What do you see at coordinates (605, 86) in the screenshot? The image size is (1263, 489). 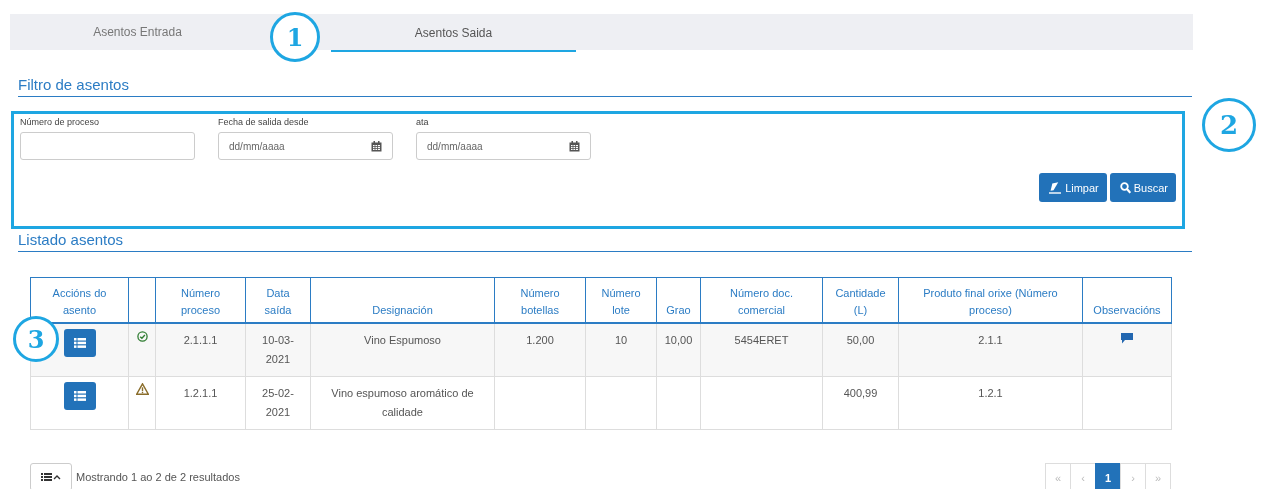 I see `section-title: Filtro de asentos` at bounding box center [605, 86].